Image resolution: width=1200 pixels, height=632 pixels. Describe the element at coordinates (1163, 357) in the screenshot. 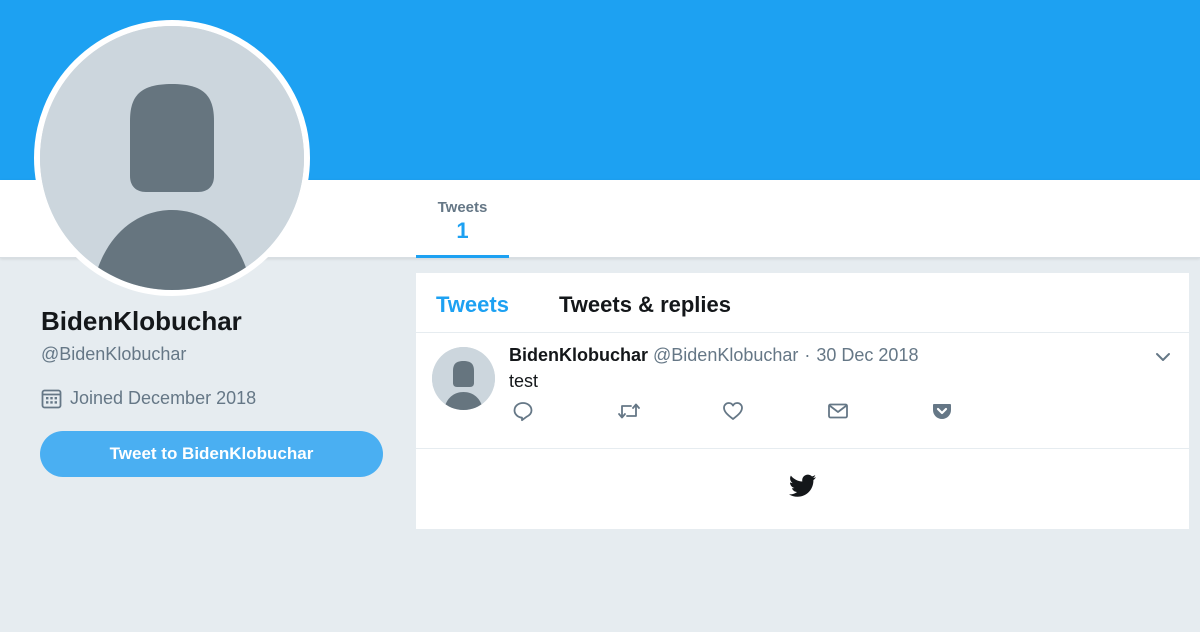

I see `chevron-down-icon` at that location.